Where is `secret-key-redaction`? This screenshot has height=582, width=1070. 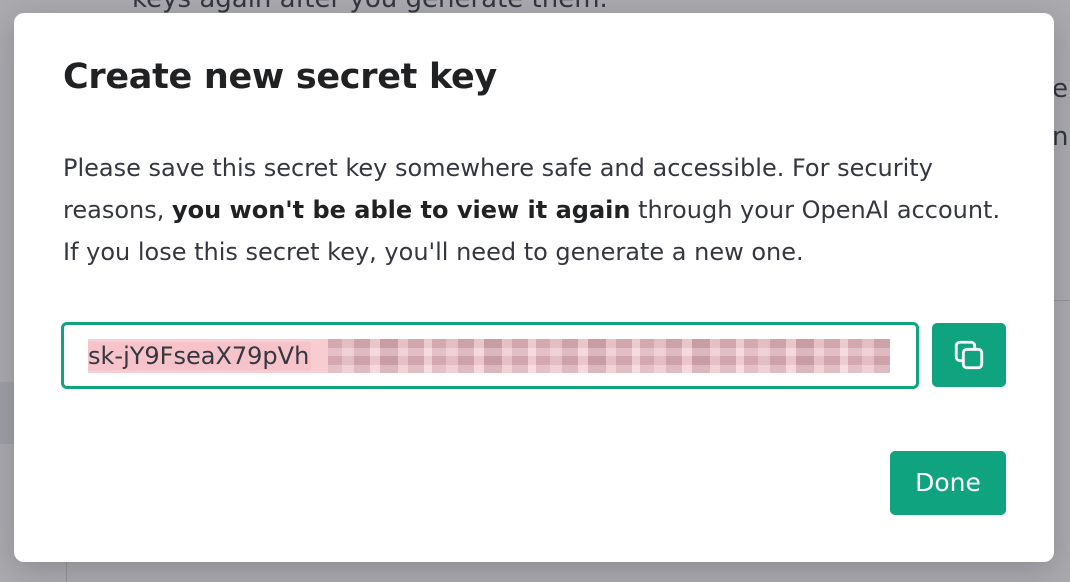 secret-key-redaction is located at coordinates (609, 356).